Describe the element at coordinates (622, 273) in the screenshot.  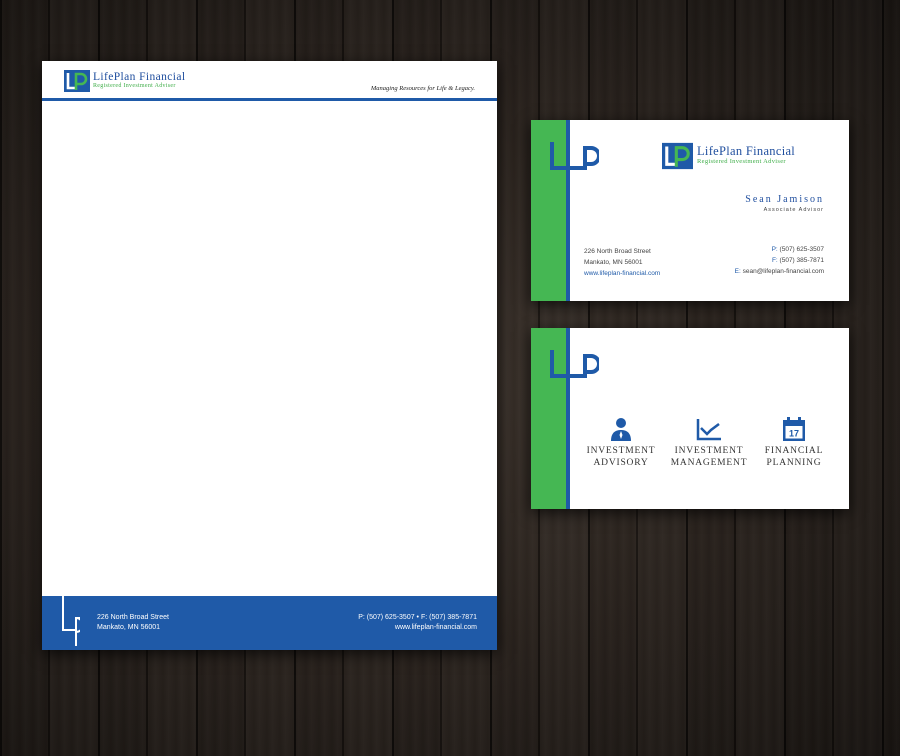
I see `card-website: www.lifeplan-financial.com` at that location.